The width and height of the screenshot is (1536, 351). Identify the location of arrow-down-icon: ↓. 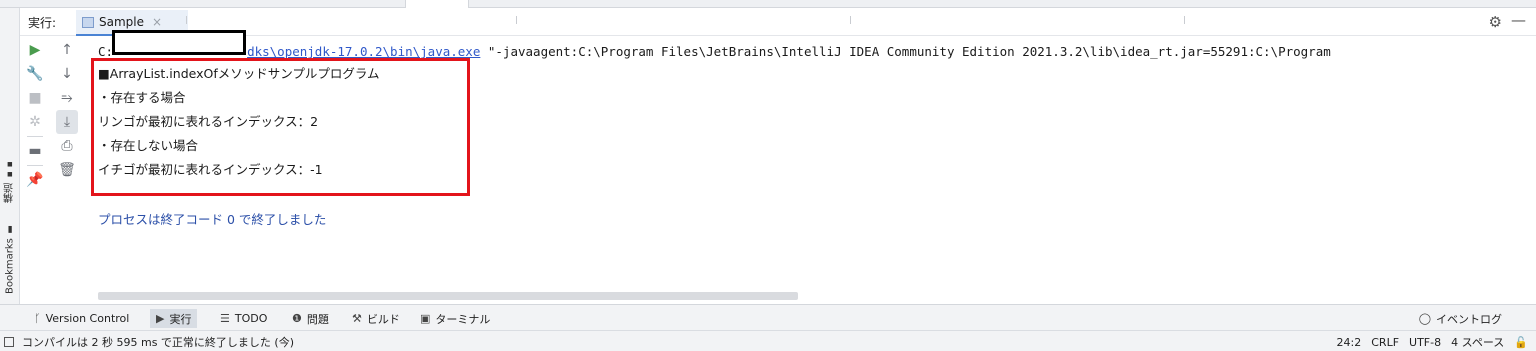
(67, 74).